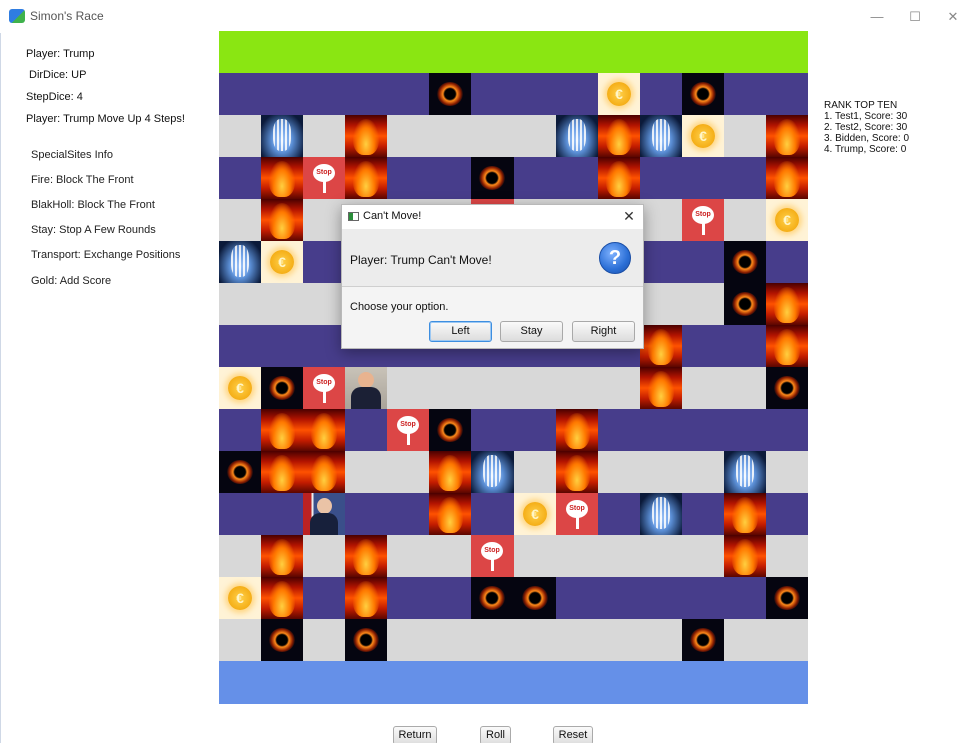 This screenshot has width=968, height=743. I want to click on special-site-stay: Stay: Stop A Few Rounds, so click(93, 230).